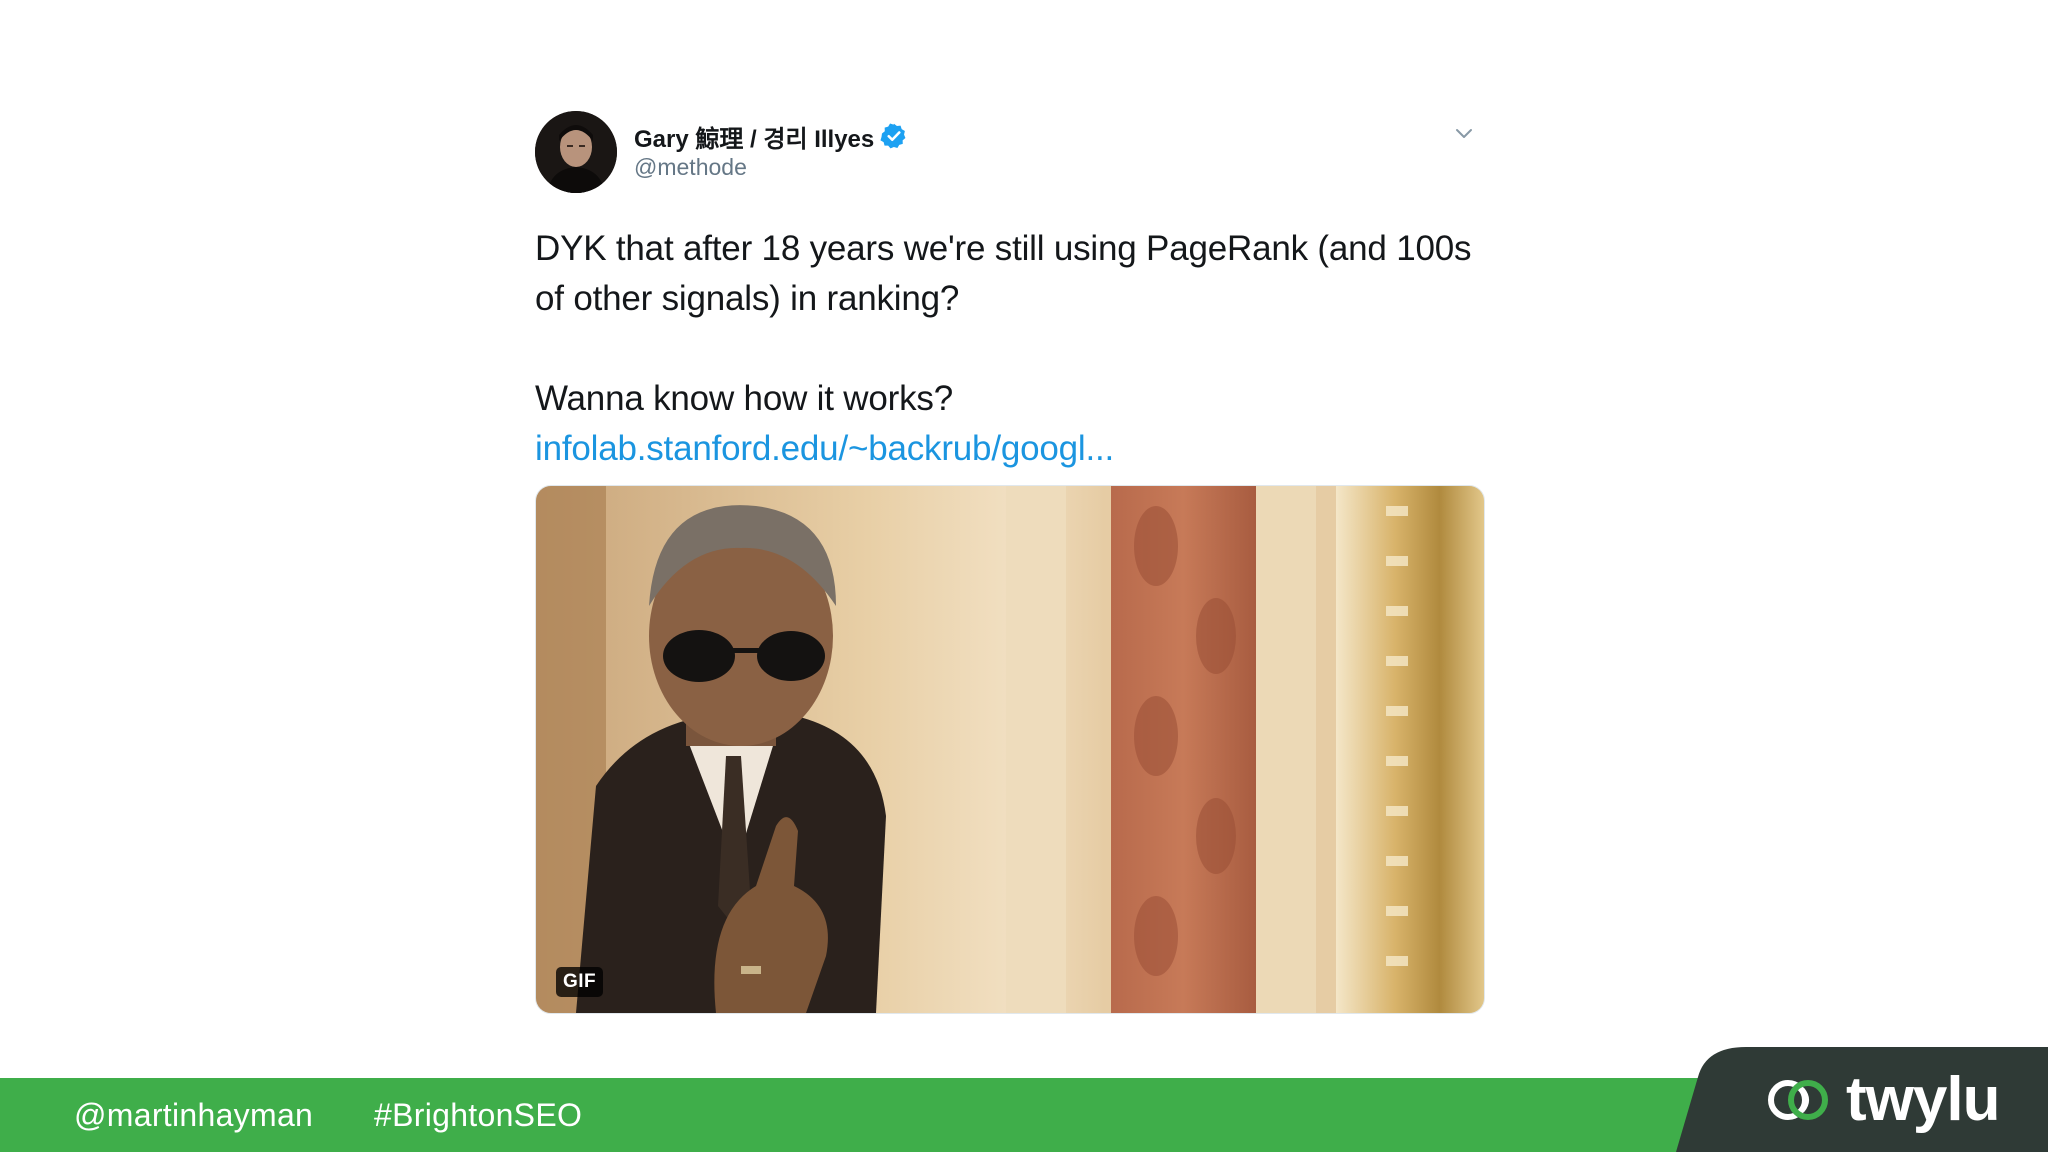 This screenshot has height=1152, width=2048. I want to click on author-info: Gary 鯨理 / 경리 Illyes @methode, so click(771, 150).